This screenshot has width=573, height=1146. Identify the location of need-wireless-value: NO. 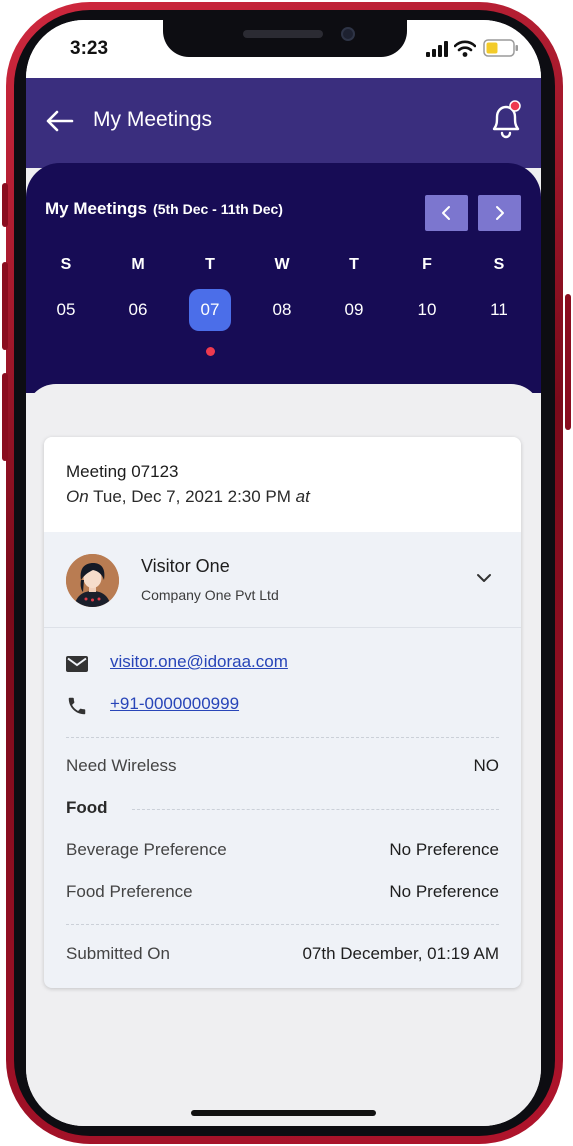
(486, 765).